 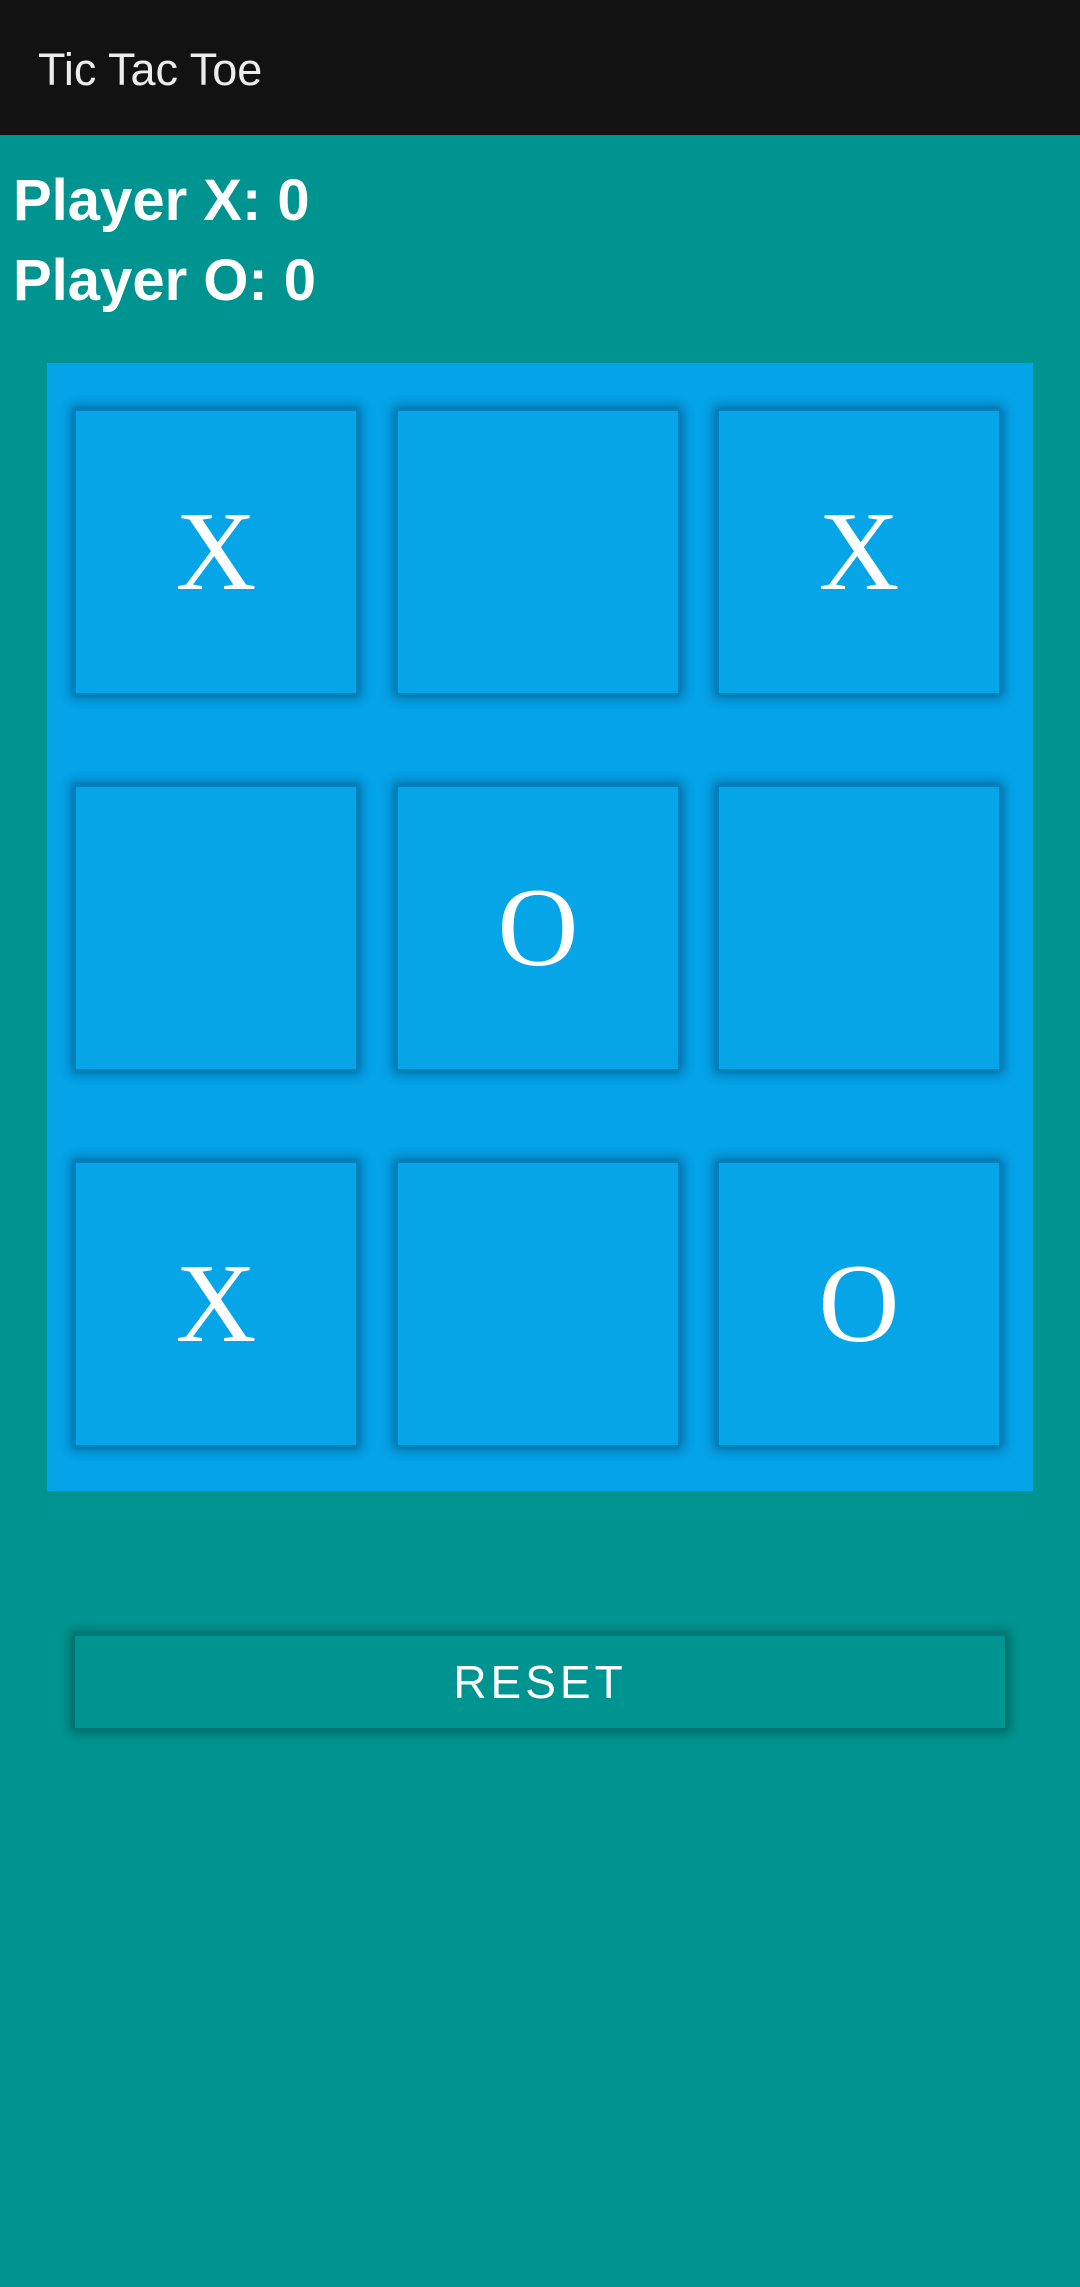 What do you see at coordinates (150, 69) in the screenshot?
I see `app-title: Tic Tac Toe` at bounding box center [150, 69].